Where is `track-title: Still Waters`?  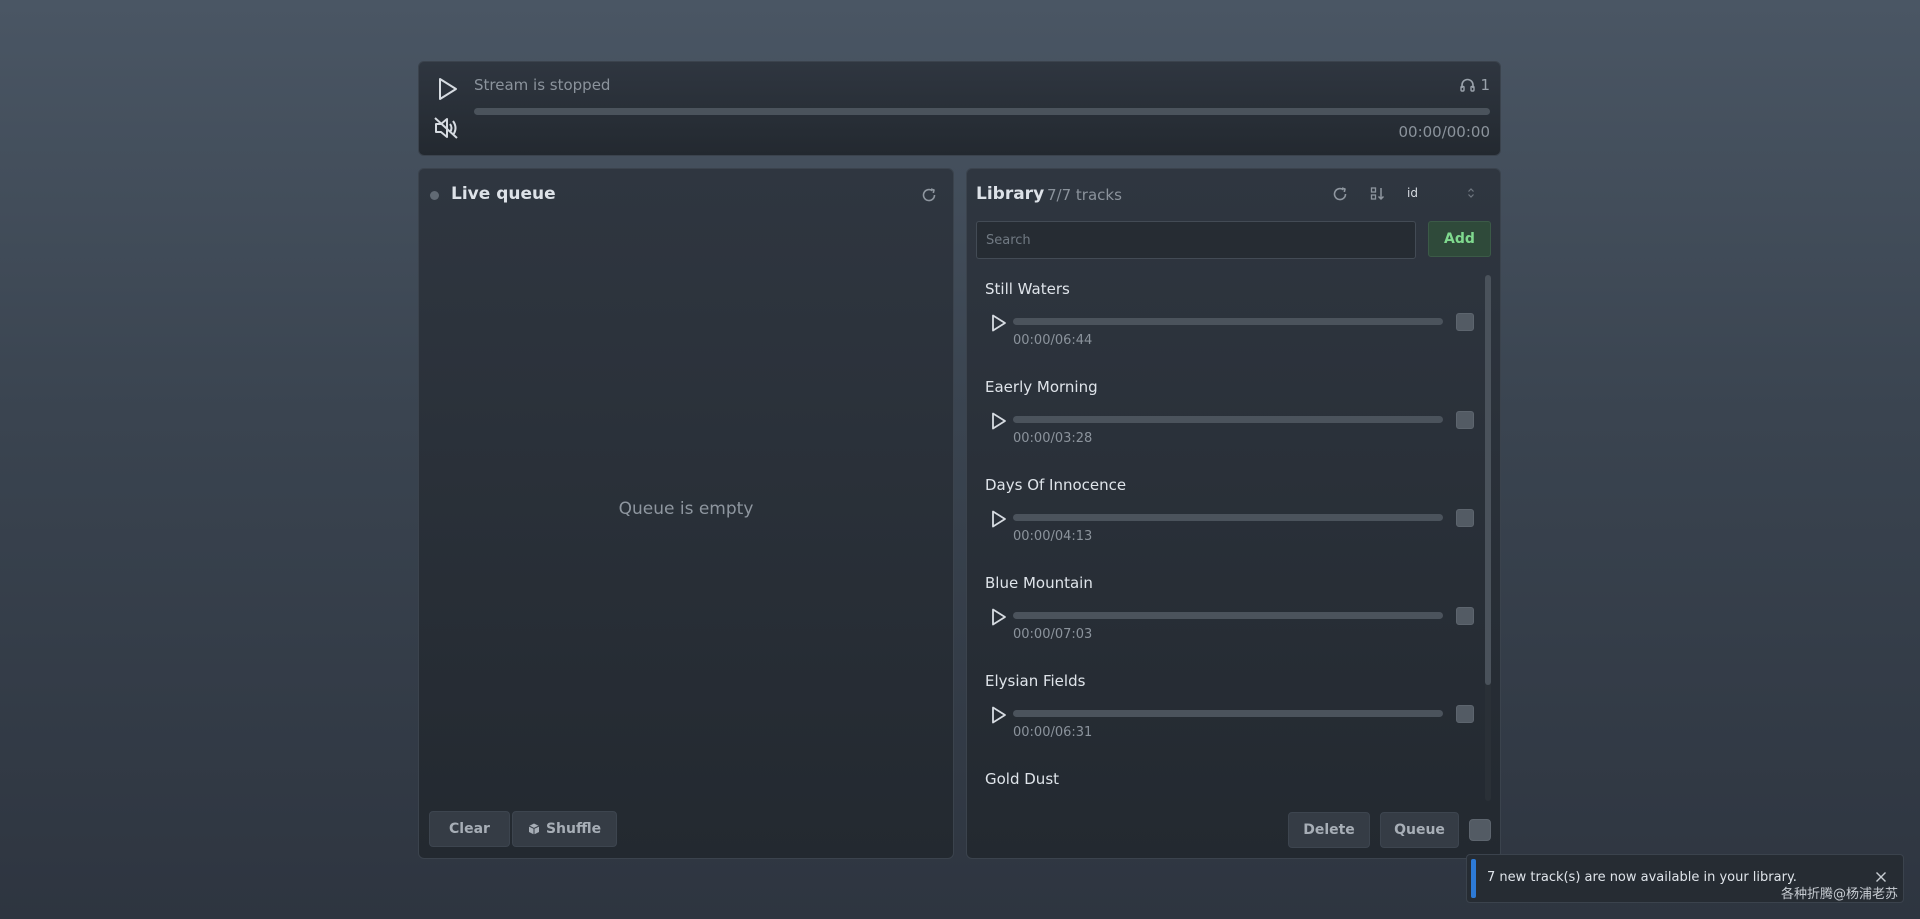 track-title: Still Waters is located at coordinates (1027, 289).